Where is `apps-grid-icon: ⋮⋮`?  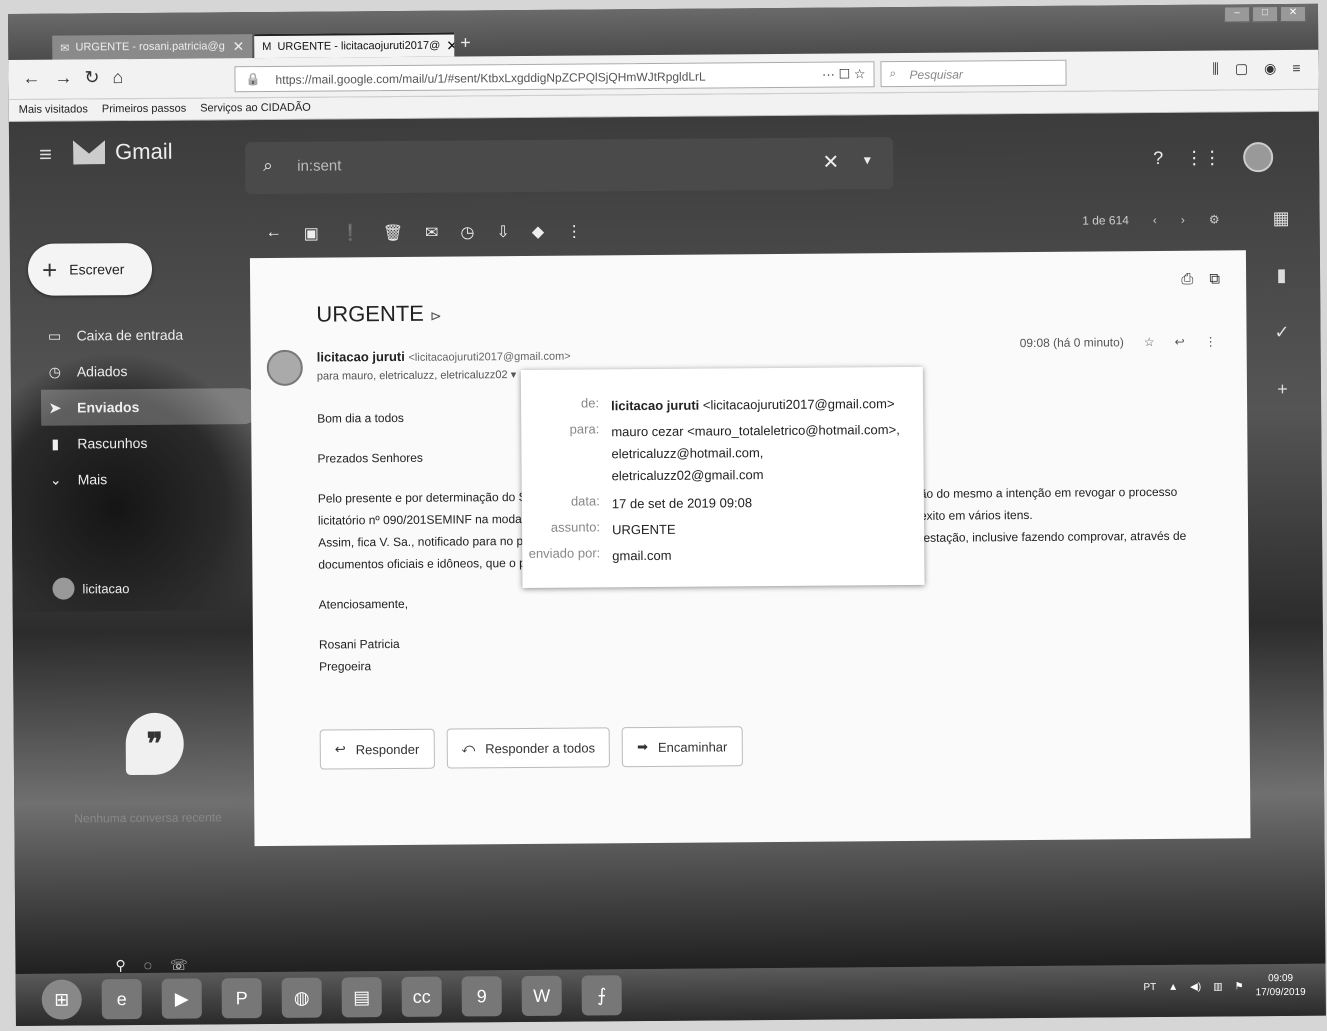 apps-grid-icon: ⋮⋮ is located at coordinates (1203, 157).